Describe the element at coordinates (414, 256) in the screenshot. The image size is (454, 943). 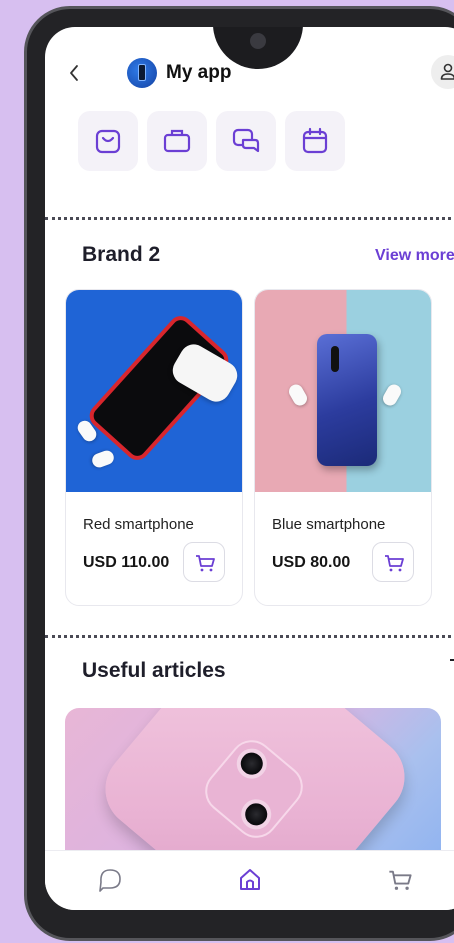
I see `view-more-link: View more` at that location.